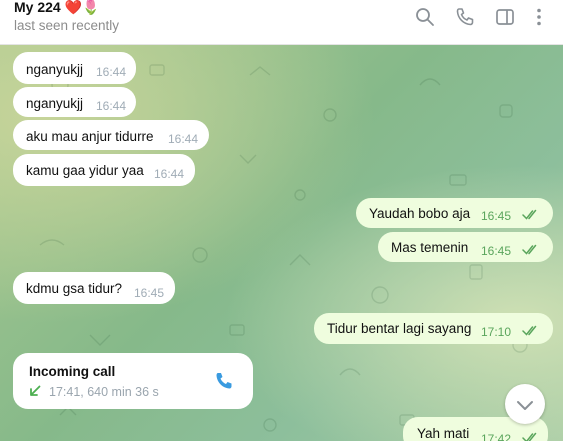 This screenshot has height=441, width=563. Describe the element at coordinates (74, 288) in the screenshot. I see `message-text: kdmu gsa tidur?` at that location.